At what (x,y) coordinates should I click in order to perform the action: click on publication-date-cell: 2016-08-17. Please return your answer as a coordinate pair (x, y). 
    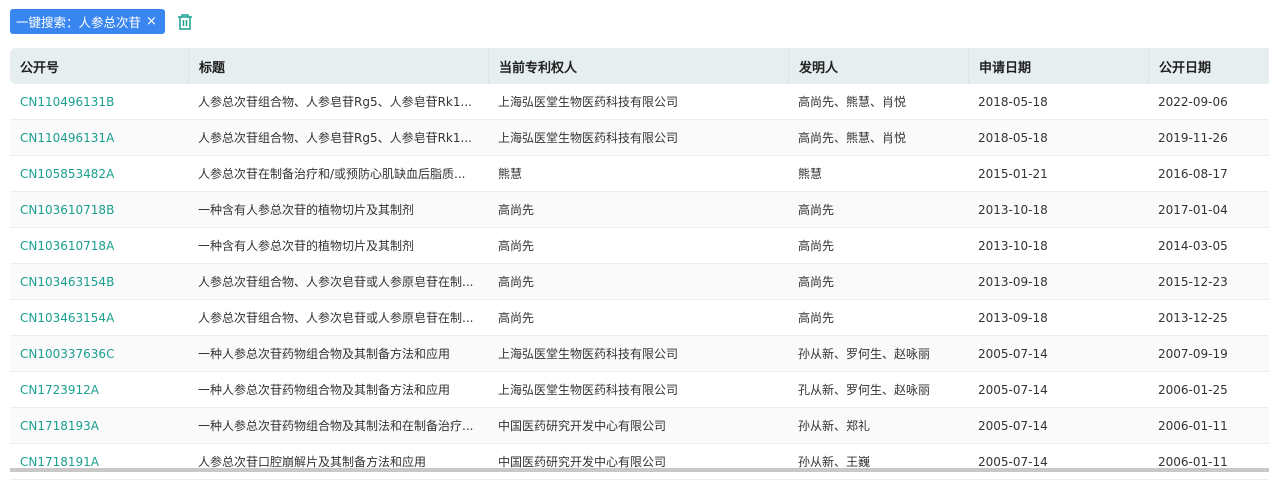
    Looking at the image, I should click on (1193, 173).